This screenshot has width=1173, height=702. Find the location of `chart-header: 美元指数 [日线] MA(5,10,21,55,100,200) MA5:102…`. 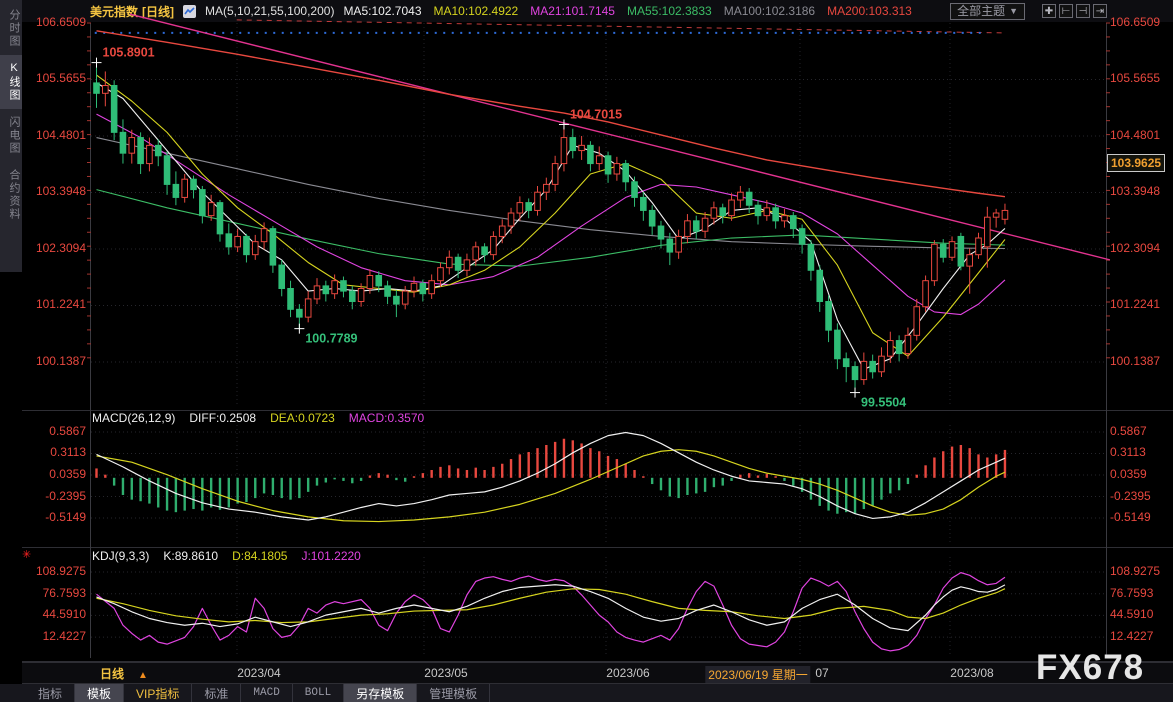

chart-header: 美元指数 [日线] MA(5,10,21,55,100,200) MA5:102… is located at coordinates (597, 11).